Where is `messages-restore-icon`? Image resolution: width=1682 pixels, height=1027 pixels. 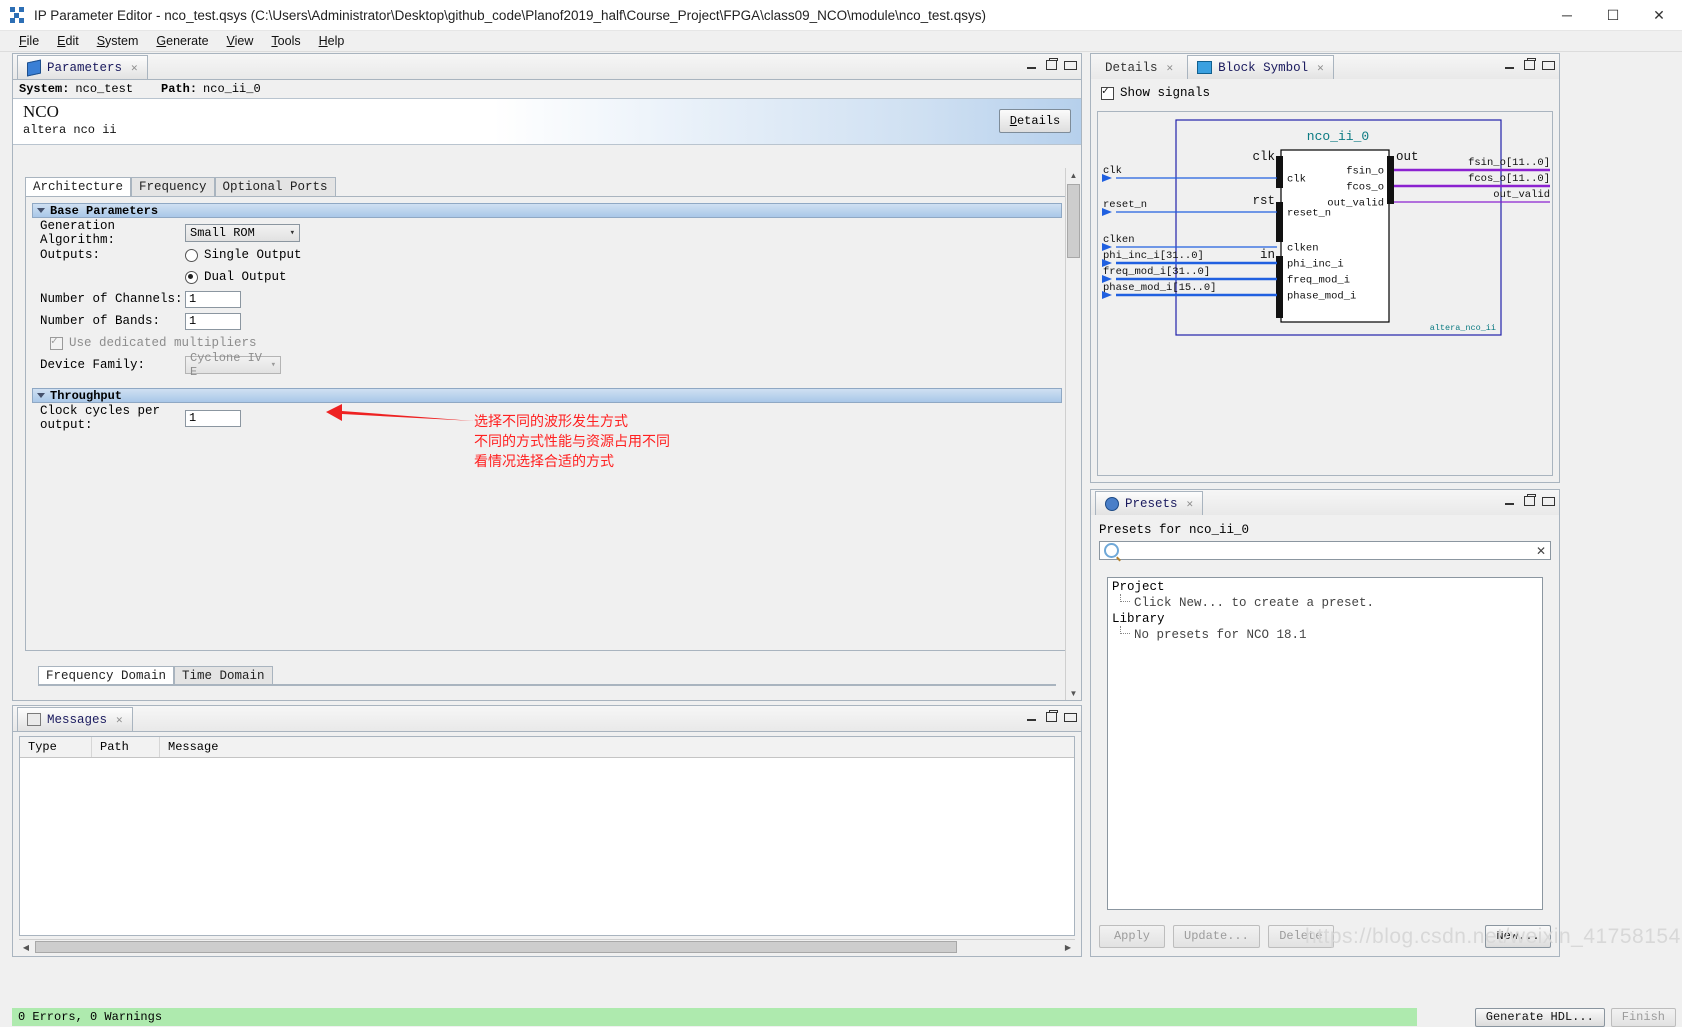
messages-restore-icon is located at coordinates (1070, 716).